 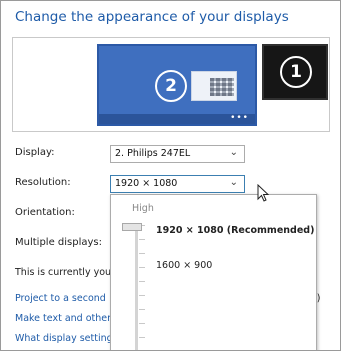 I want to click on slider-ticks, so click(x=142, y=287).